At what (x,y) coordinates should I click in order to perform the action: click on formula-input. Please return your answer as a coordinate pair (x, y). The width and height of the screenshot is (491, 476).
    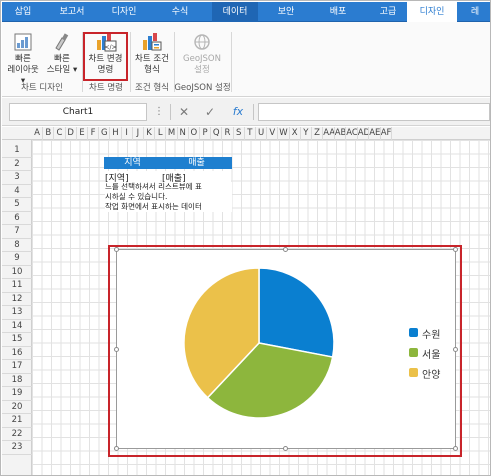
    Looking at the image, I should click on (374, 112).